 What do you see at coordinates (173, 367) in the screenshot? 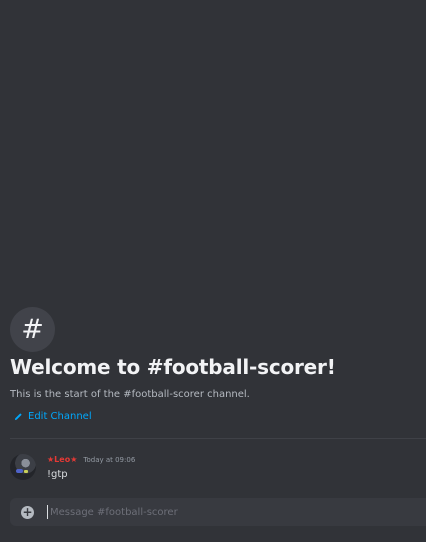
I see `welcome-title: Welcome to #football-scorer!` at bounding box center [173, 367].